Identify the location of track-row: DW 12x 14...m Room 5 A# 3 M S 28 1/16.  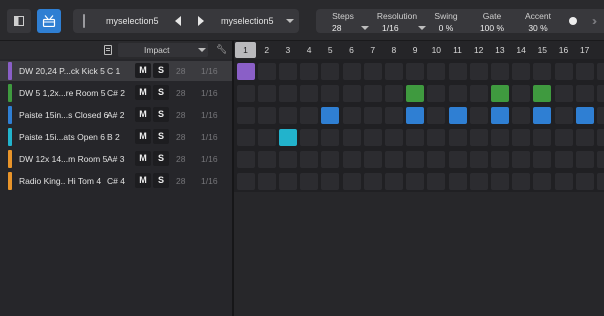
(116, 159).